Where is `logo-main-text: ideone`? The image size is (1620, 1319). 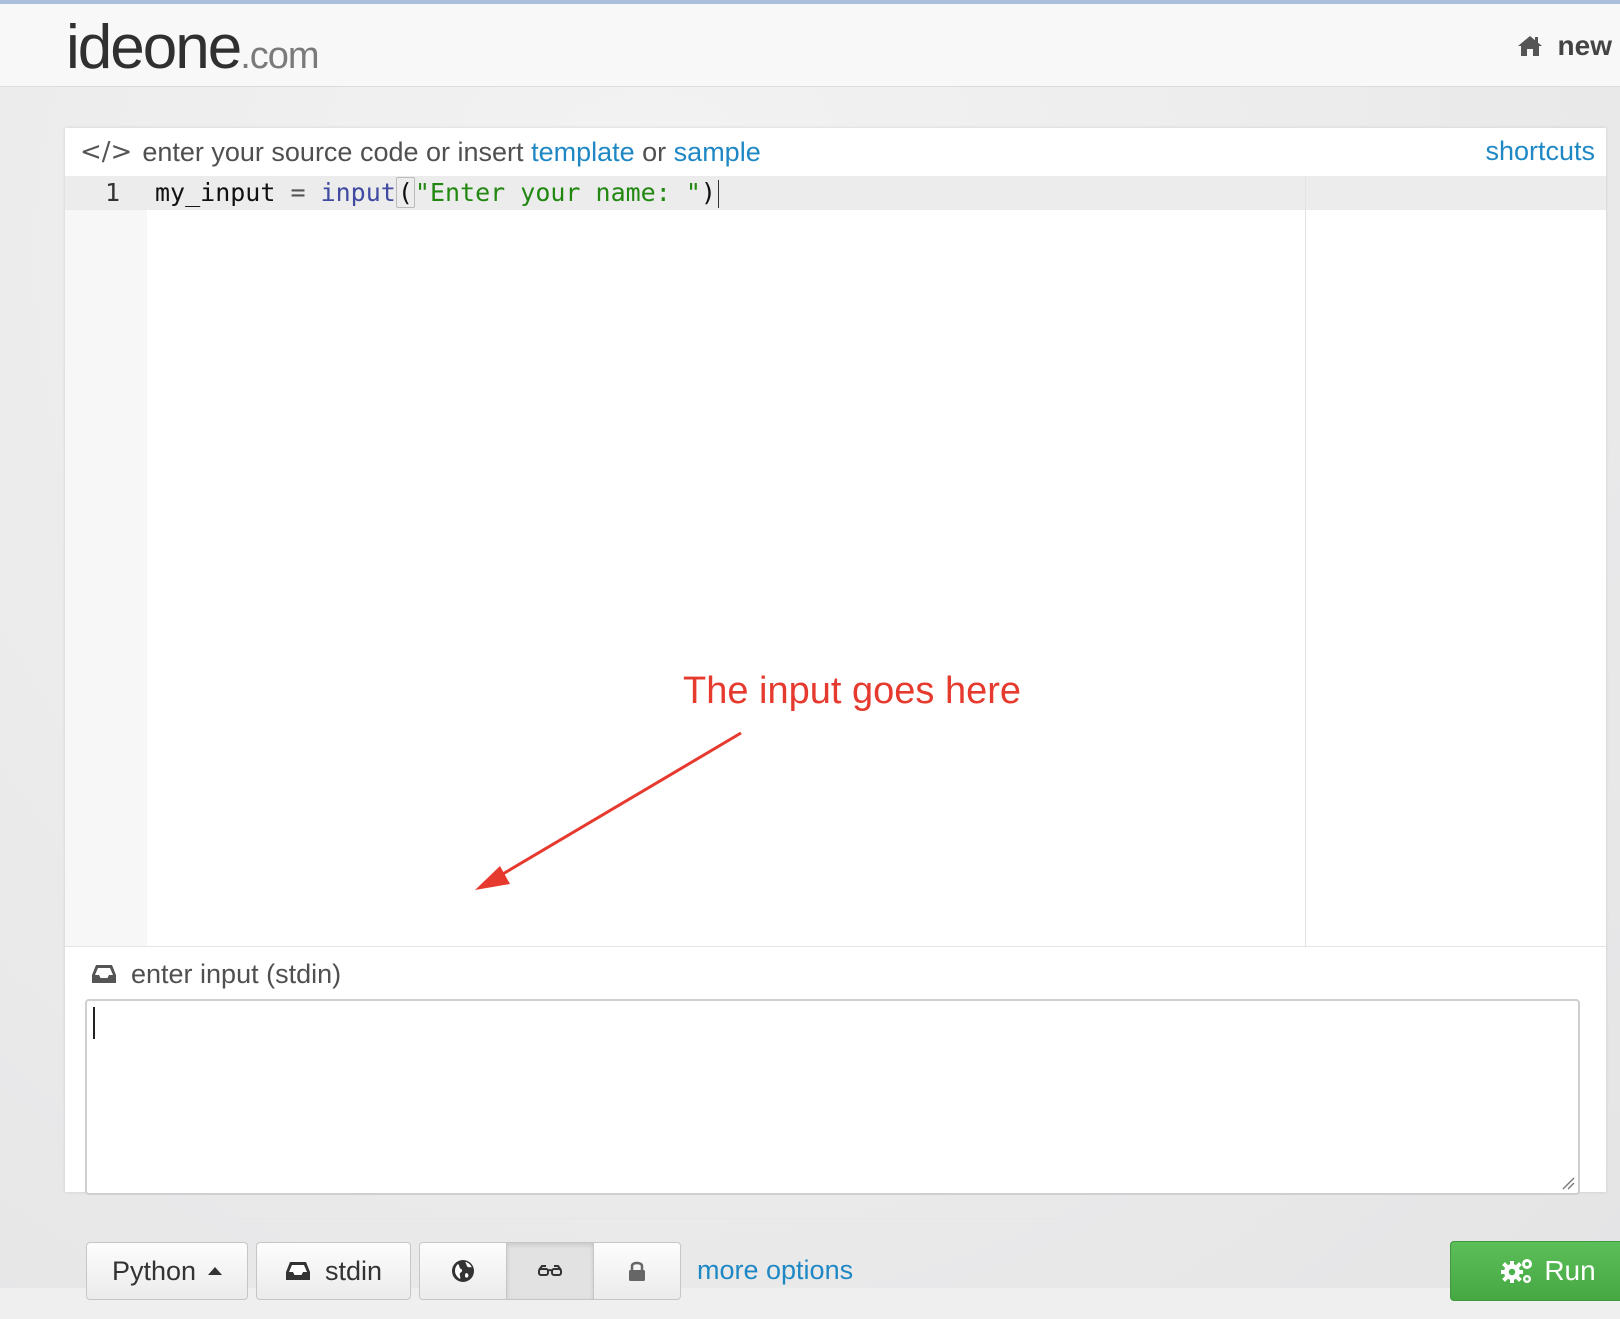 logo-main-text: ideone is located at coordinates (154, 47).